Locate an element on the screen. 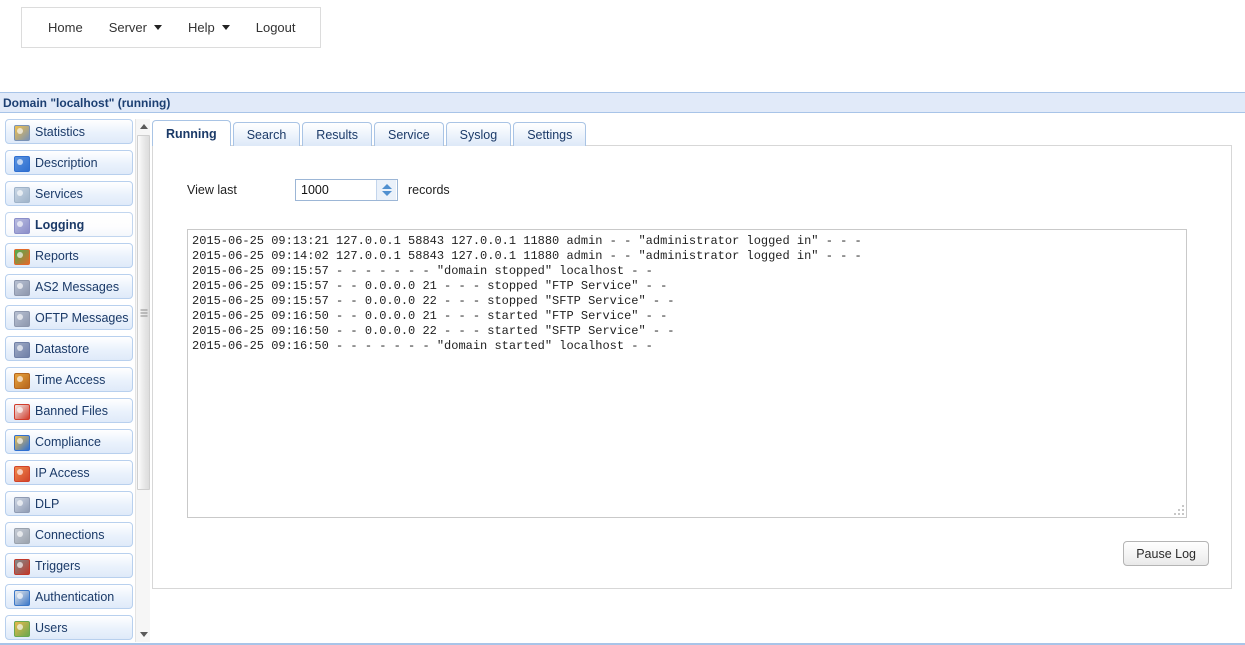 This screenshot has height=645, width=1245. view-last-row: View last records is located at coordinates (318, 190).